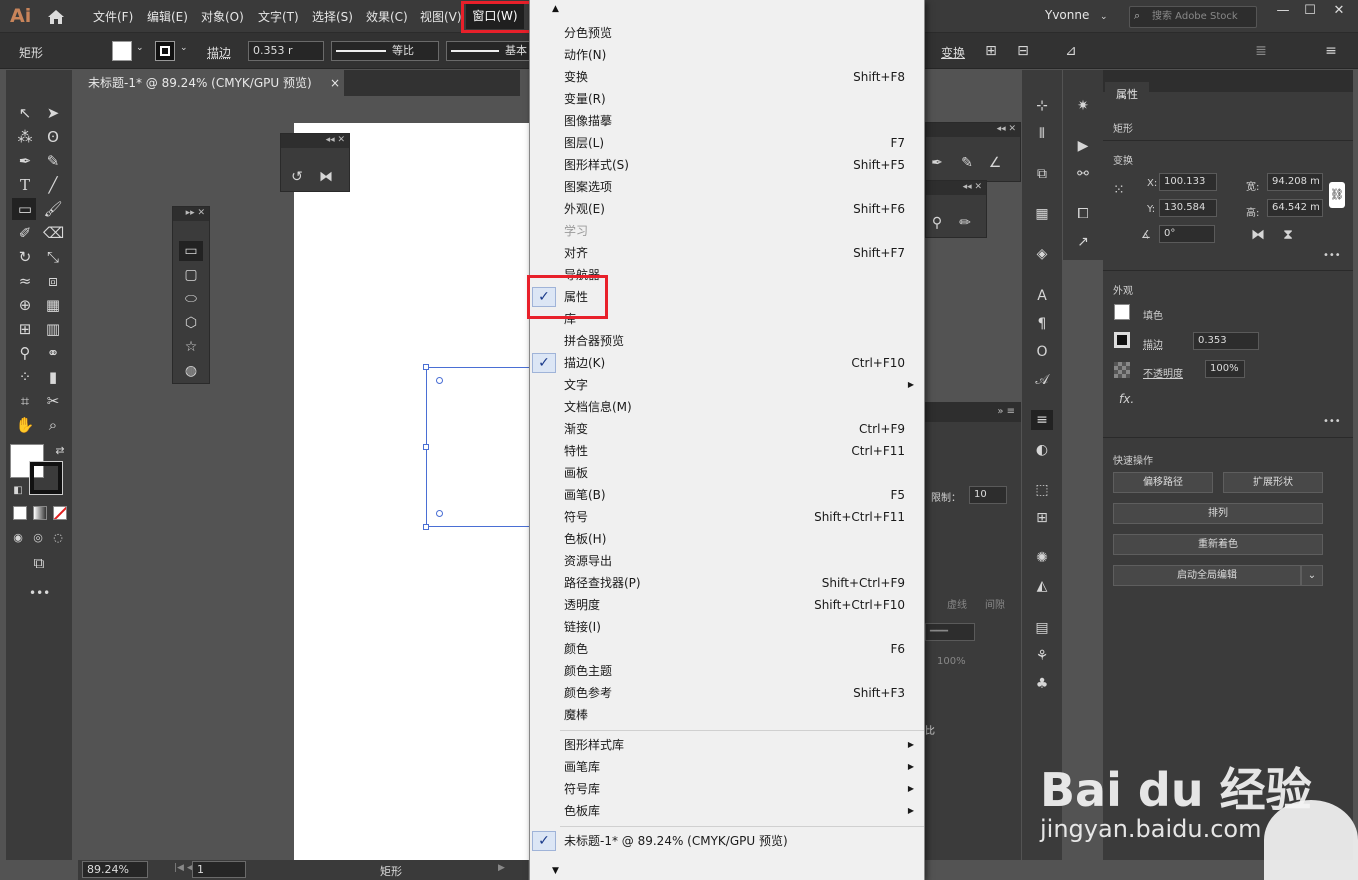  Describe the element at coordinates (727, 649) in the screenshot. I see `menu-item: 颜色 F6` at that location.